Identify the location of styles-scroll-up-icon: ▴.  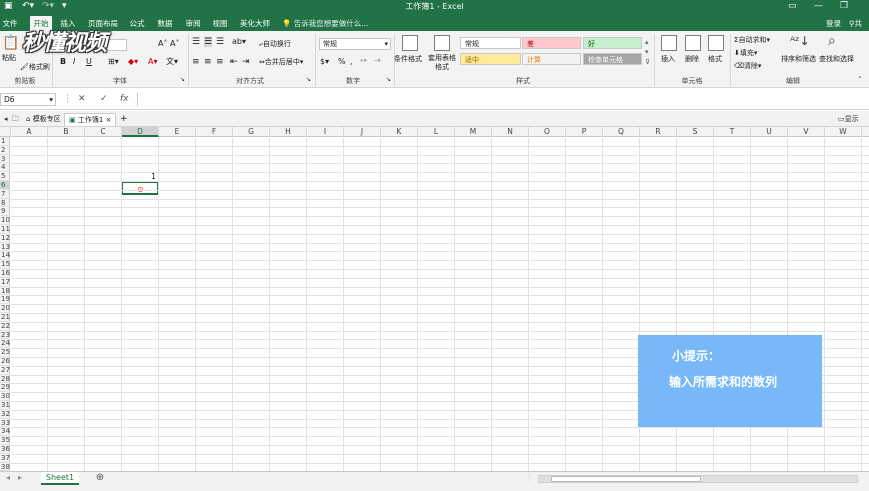
(647, 42).